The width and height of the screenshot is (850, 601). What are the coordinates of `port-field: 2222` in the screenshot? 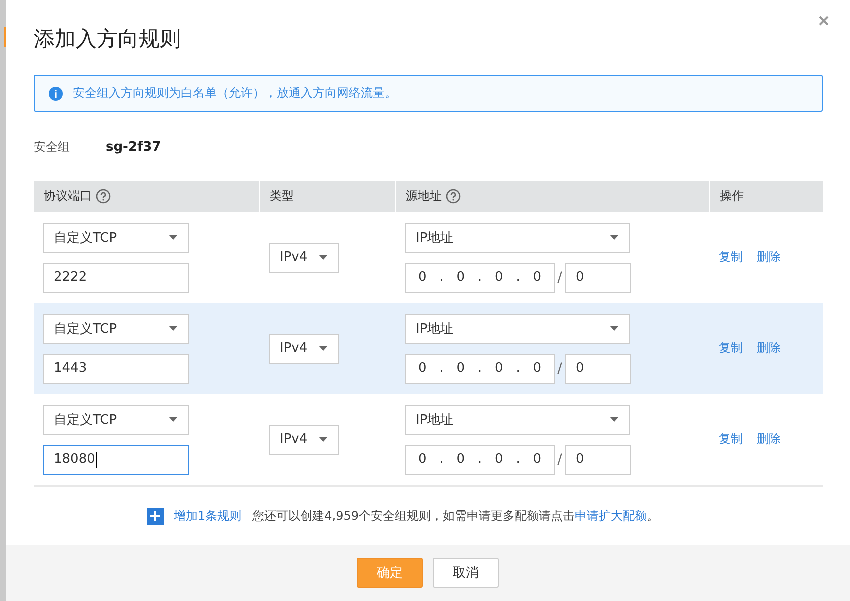 It's located at (116, 277).